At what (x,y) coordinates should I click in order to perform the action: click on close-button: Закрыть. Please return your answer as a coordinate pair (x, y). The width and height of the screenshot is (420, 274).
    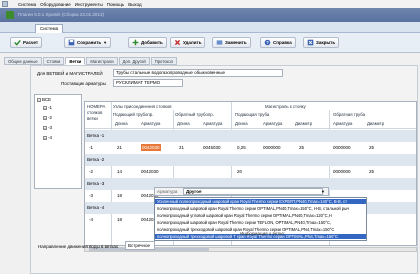
    Looking at the image, I should click on (321, 42).